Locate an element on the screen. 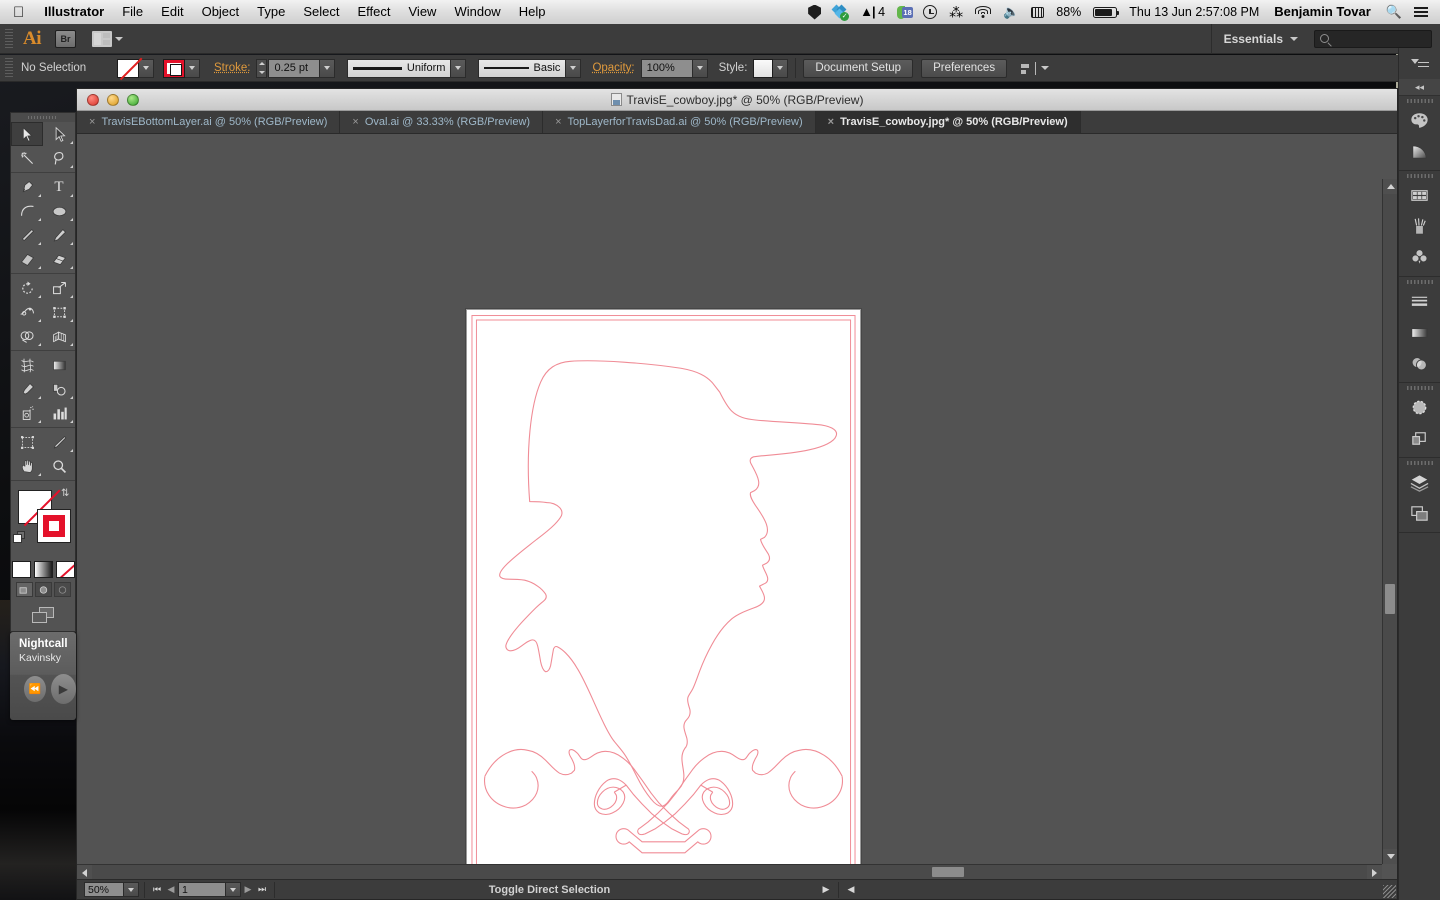 The width and height of the screenshot is (1440, 900). color-panel-icon is located at coordinates (1419, 120).